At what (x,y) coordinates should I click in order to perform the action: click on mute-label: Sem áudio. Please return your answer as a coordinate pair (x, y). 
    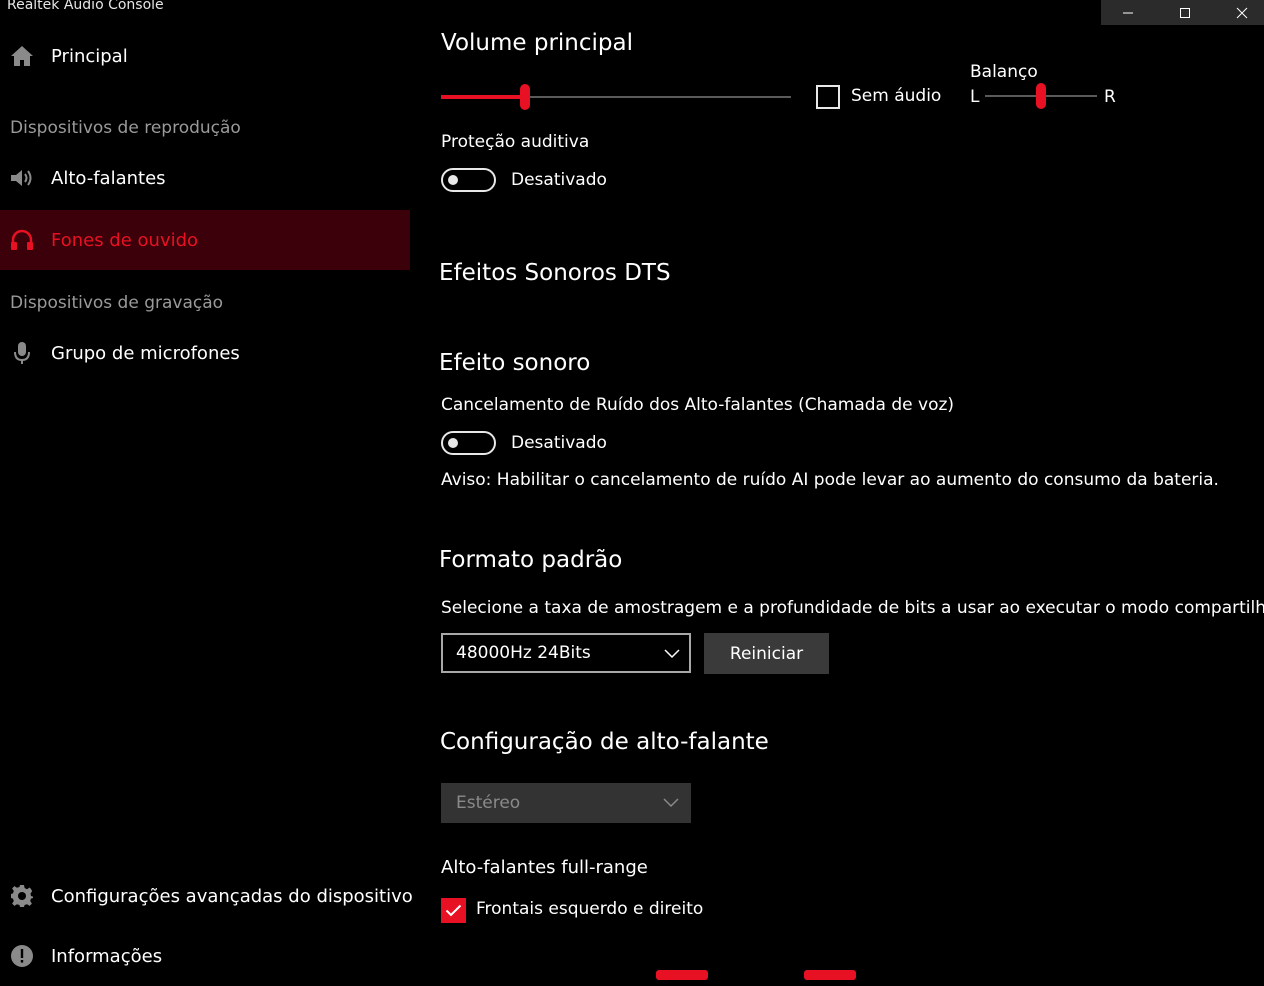
    Looking at the image, I should click on (896, 96).